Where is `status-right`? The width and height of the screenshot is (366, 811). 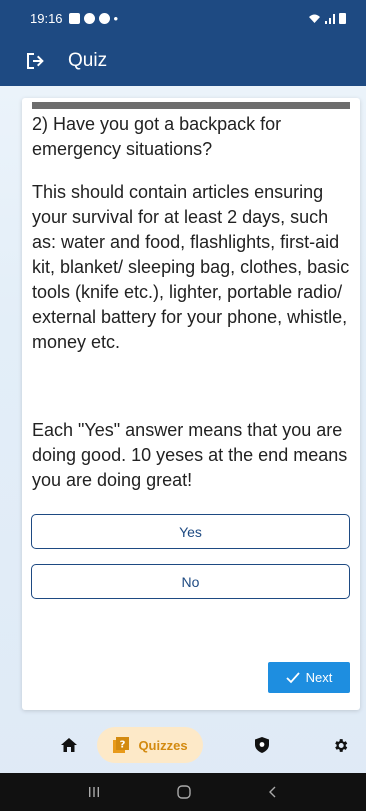 status-right is located at coordinates (327, 18).